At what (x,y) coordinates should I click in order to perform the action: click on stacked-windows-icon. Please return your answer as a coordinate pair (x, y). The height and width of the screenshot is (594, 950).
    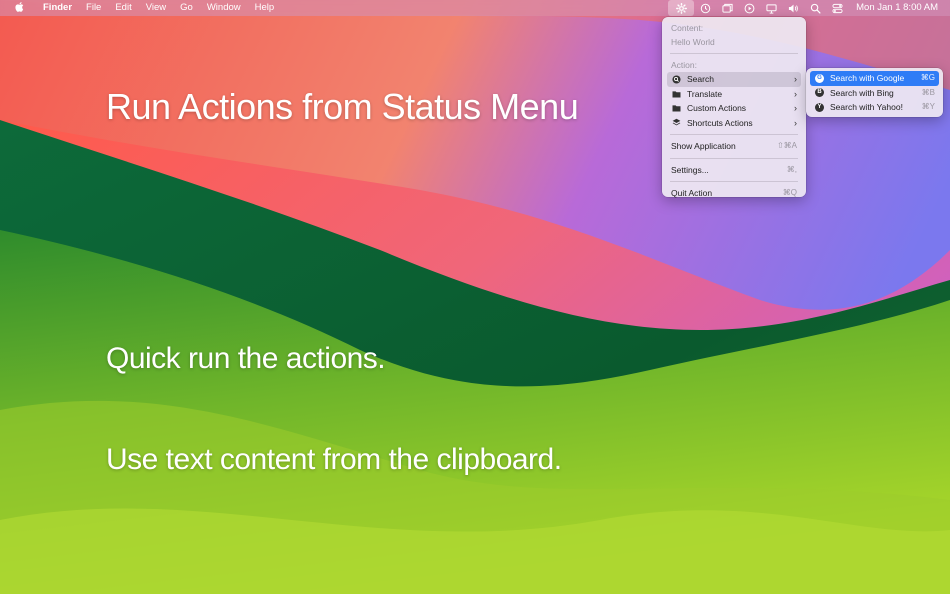
    Looking at the image, I should click on (727, 8).